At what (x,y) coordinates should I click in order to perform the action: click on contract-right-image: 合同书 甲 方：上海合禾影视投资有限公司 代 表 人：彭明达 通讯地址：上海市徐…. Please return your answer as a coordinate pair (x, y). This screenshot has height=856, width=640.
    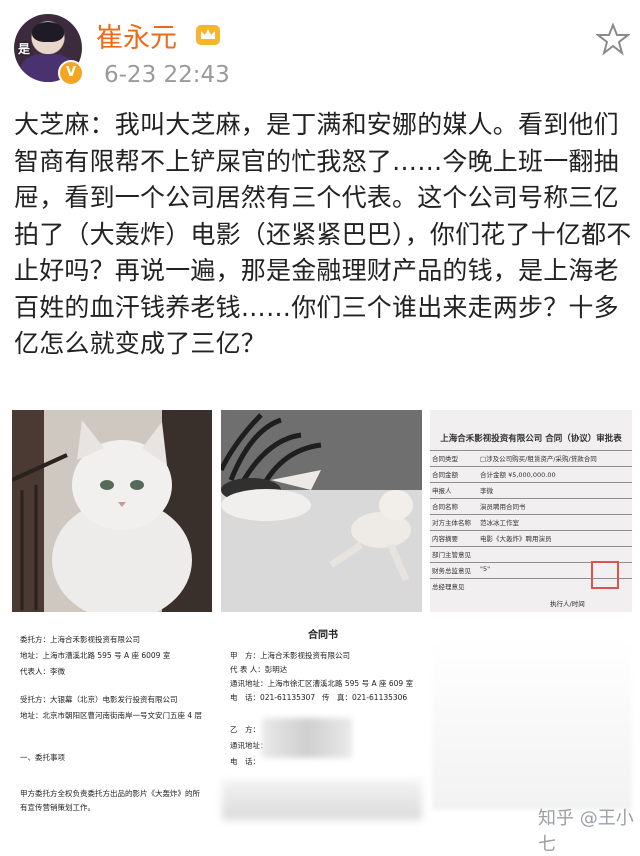
    Looking at the image, I should click on (322, 720).